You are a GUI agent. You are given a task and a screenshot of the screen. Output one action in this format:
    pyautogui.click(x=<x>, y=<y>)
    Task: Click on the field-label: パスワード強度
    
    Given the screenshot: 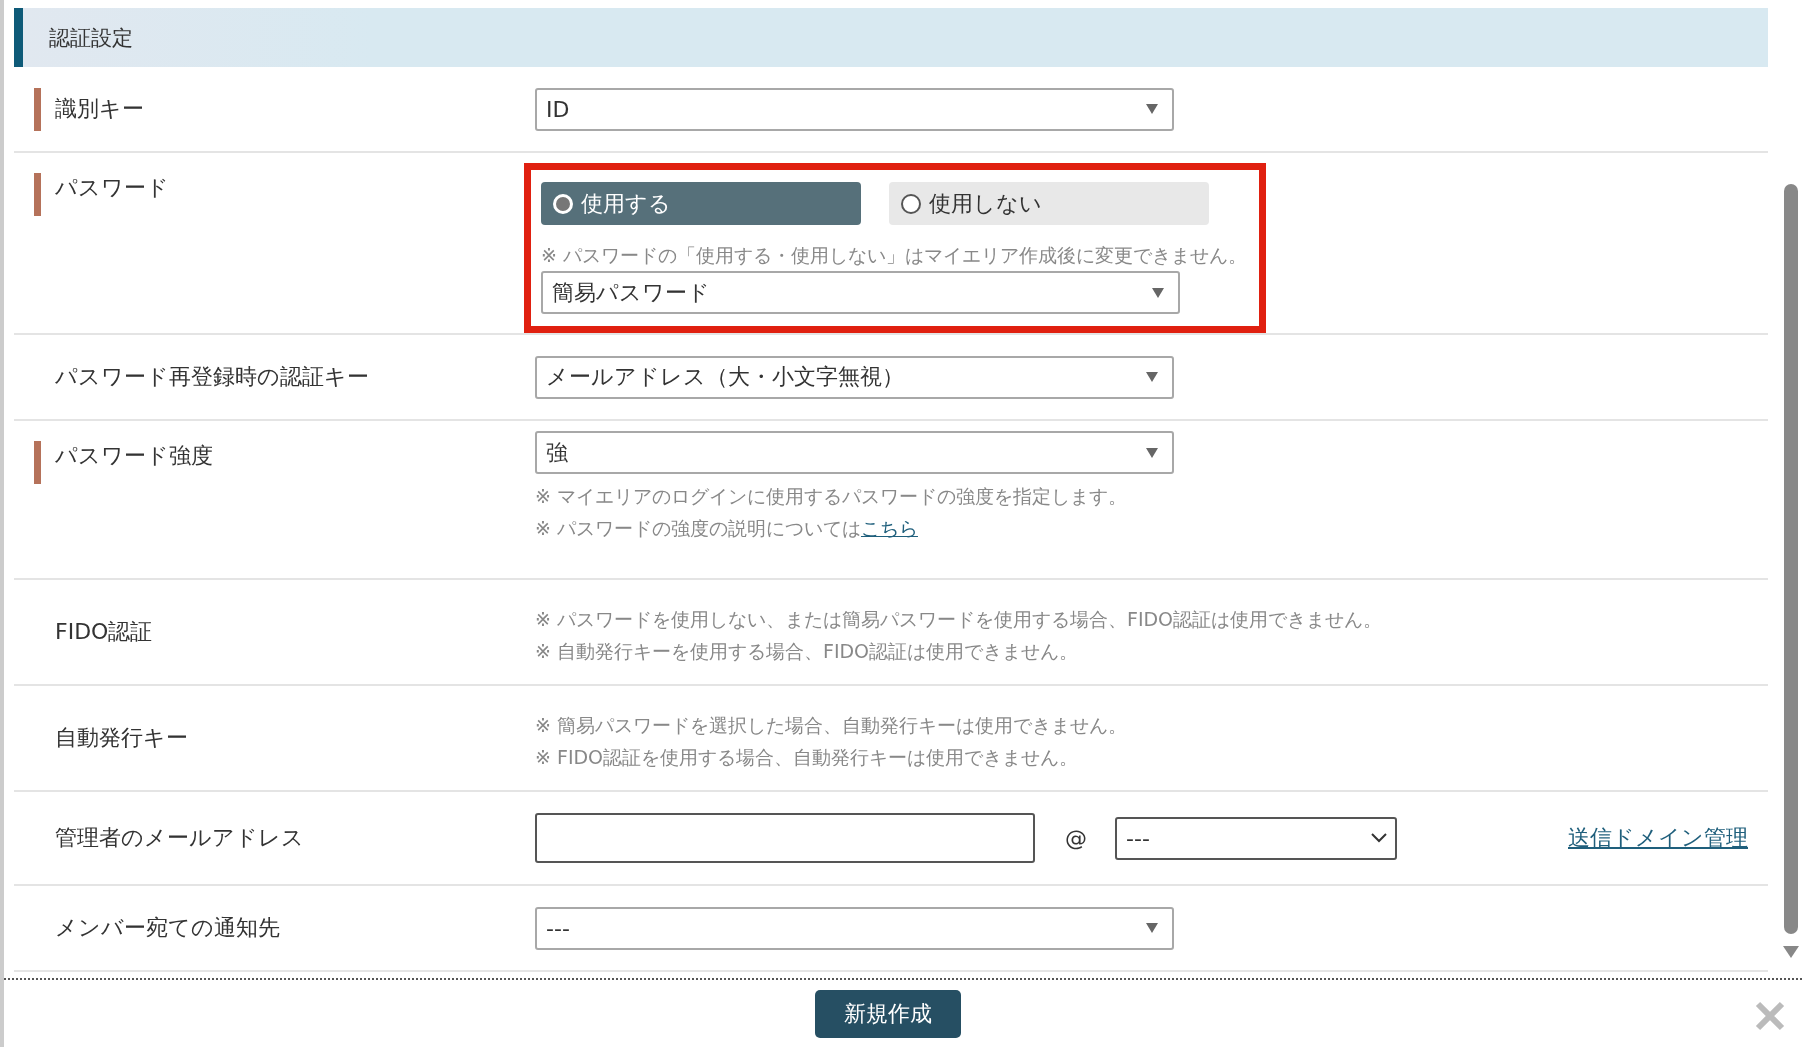 What is the action you would take?
    pyautogui.click(x=134, y=456)
    